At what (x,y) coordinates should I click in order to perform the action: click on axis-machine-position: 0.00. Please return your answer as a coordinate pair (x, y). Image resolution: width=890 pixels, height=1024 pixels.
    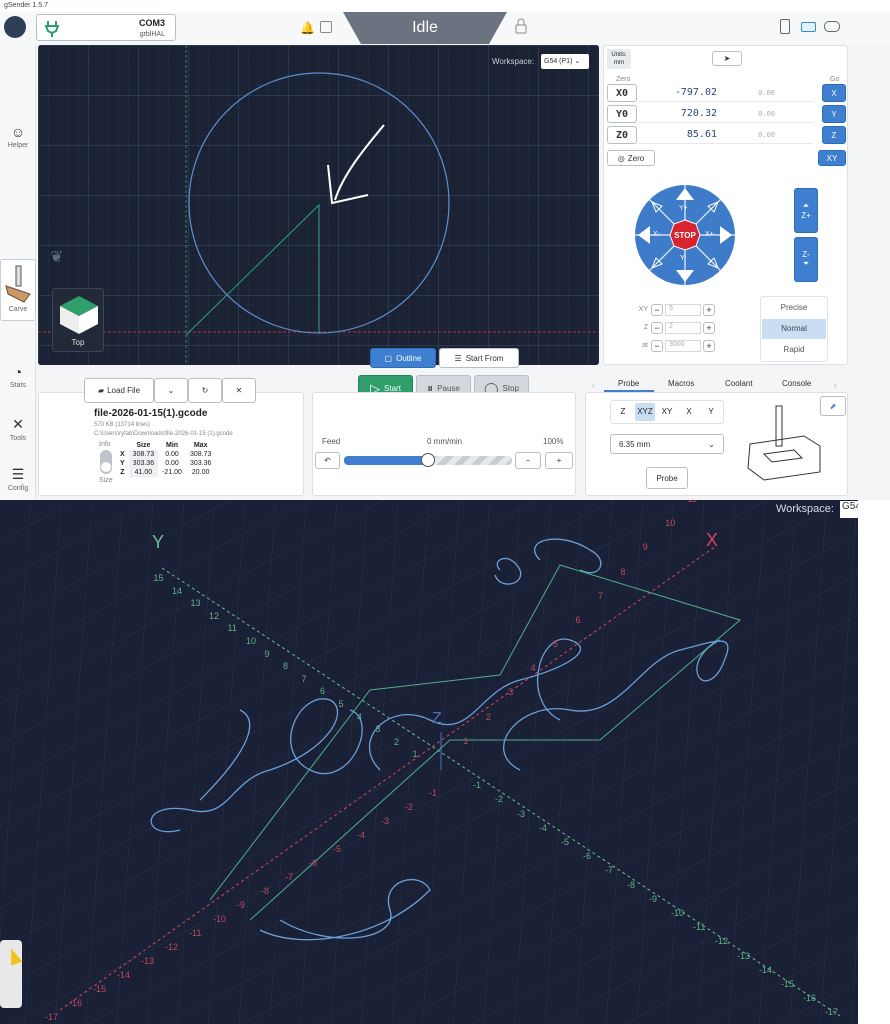
    Looking at the image, I should click on (766, 135).